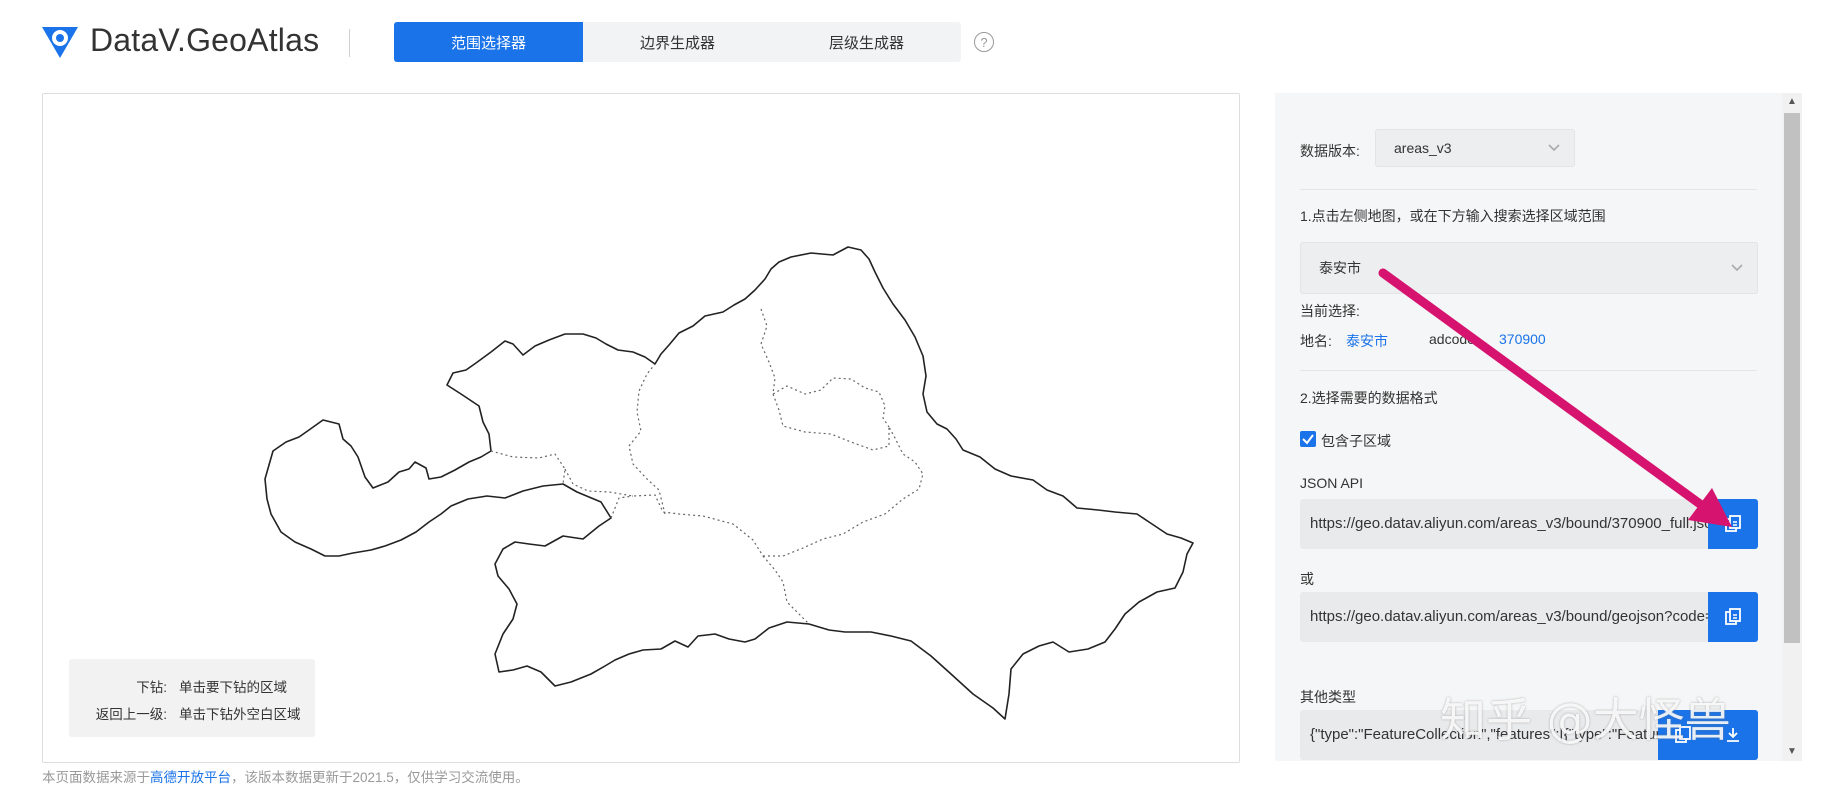 Image resolution: width=1830 pixels, height=793 pixels. Describe the element at coordinates (1328, 697) in the screenshot. I see `other-types-label: 其他类型` at that location.